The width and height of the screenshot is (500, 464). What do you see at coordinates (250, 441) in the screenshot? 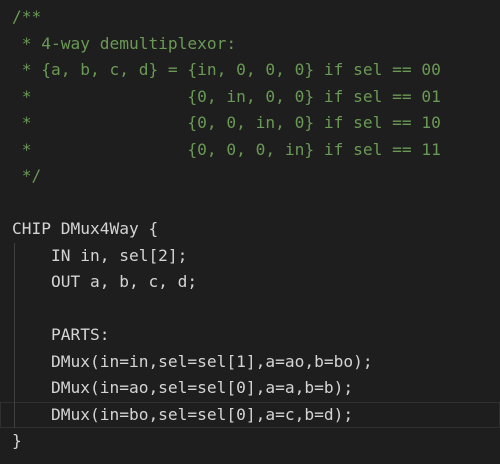
I see `code-line-17: }` at bounding box center [250, 441].